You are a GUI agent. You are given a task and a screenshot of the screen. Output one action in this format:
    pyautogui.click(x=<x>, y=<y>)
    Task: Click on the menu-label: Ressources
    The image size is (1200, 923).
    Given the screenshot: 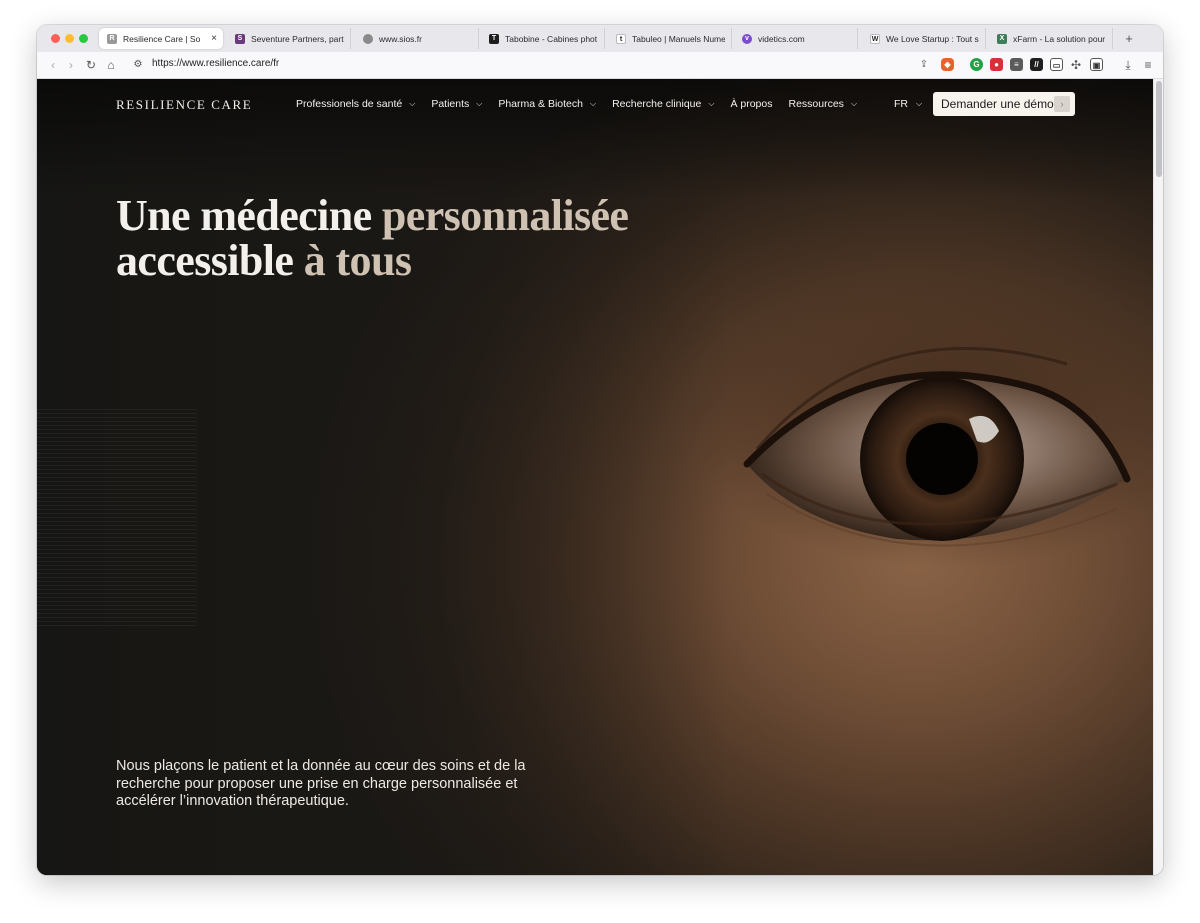 What is the action you would take?
    pyautogui.click(x=816, y=104)
    